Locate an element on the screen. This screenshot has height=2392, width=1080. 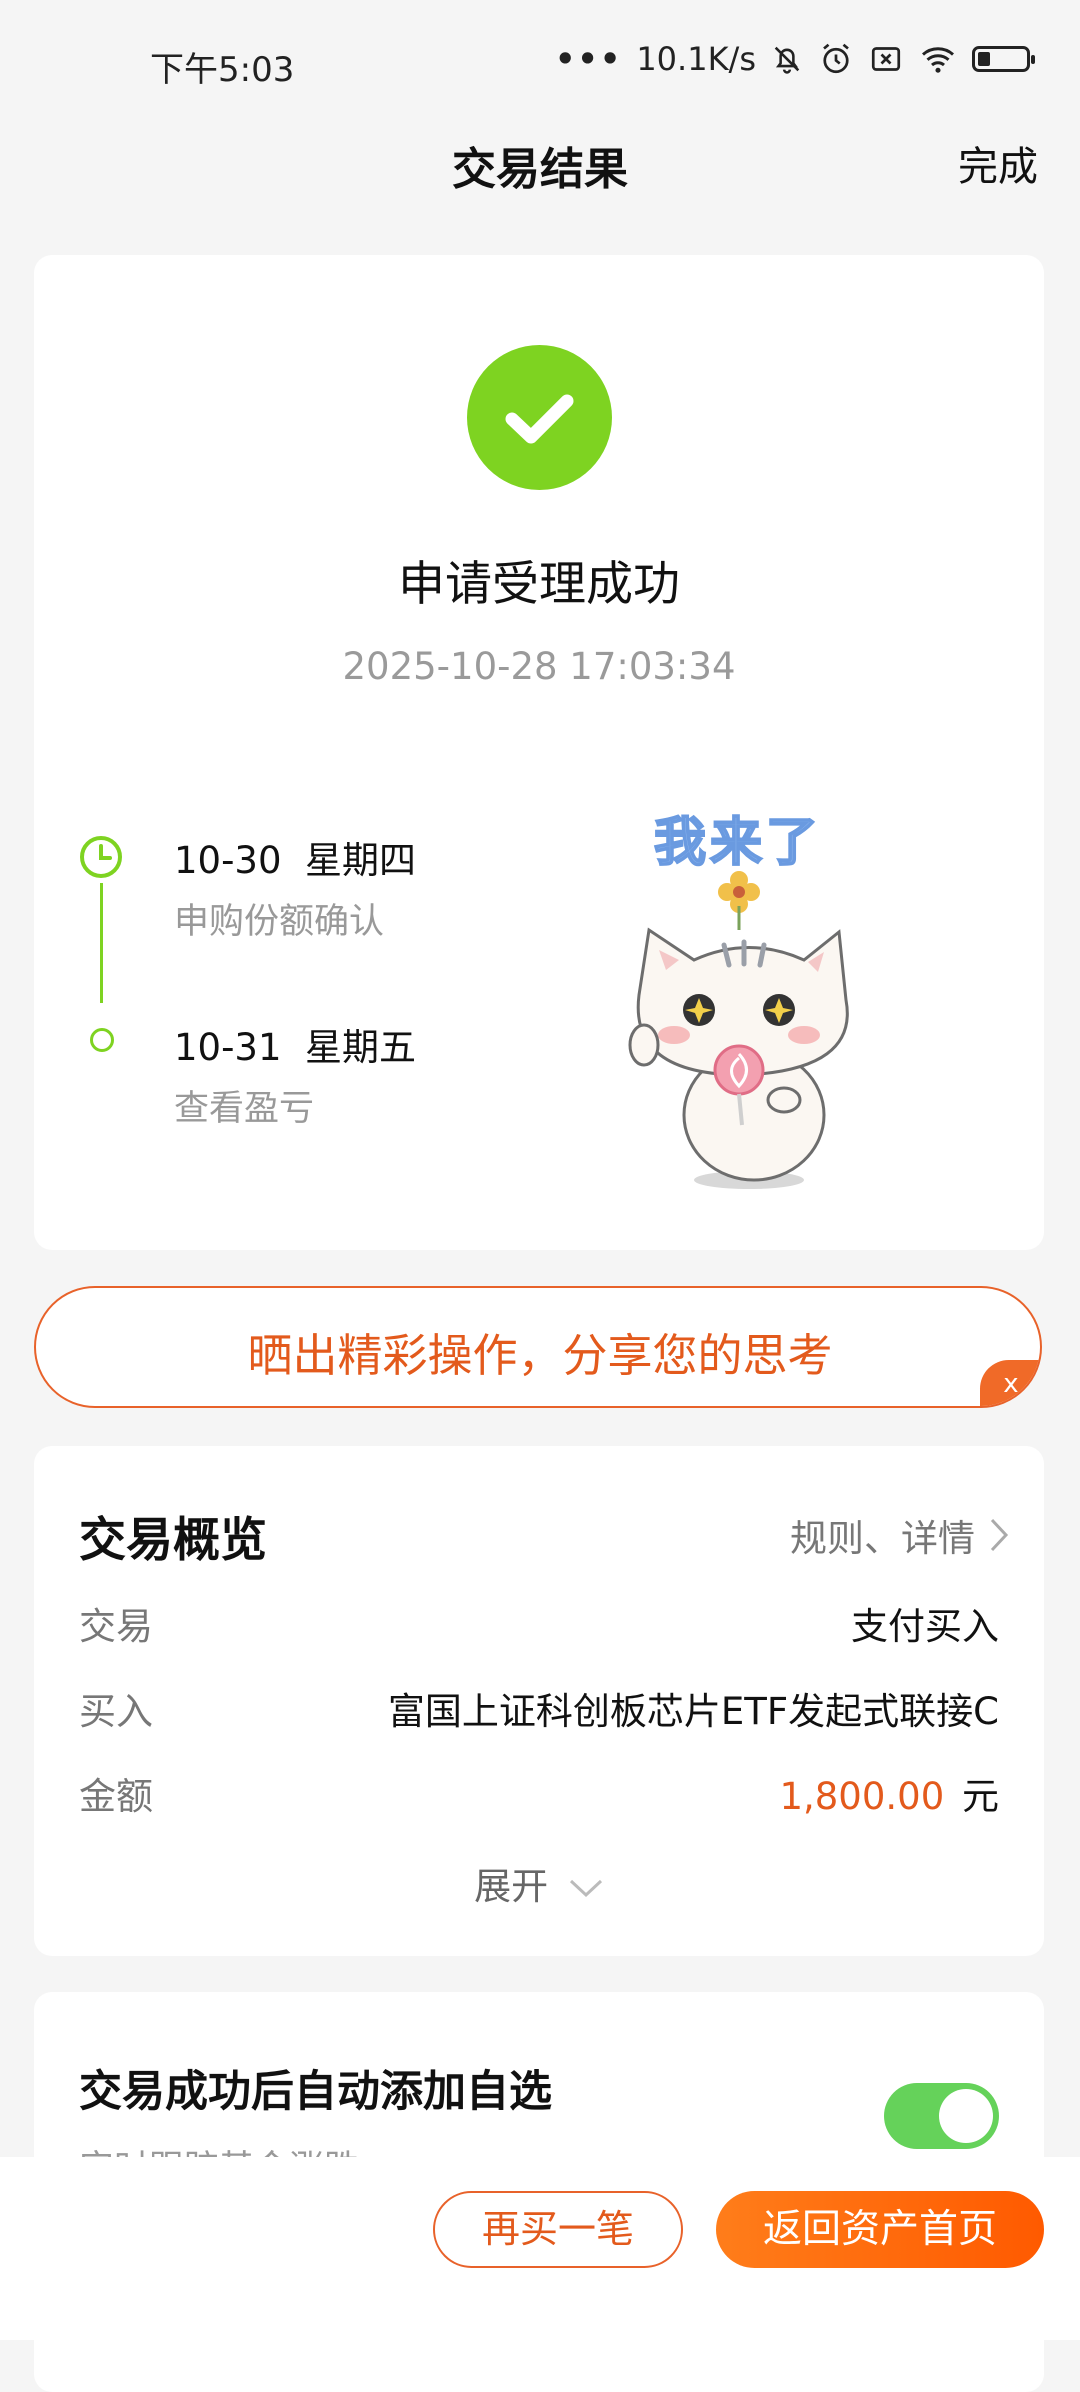
rules-details-link: 规则、详情 is located at coordinates (899, 1535).